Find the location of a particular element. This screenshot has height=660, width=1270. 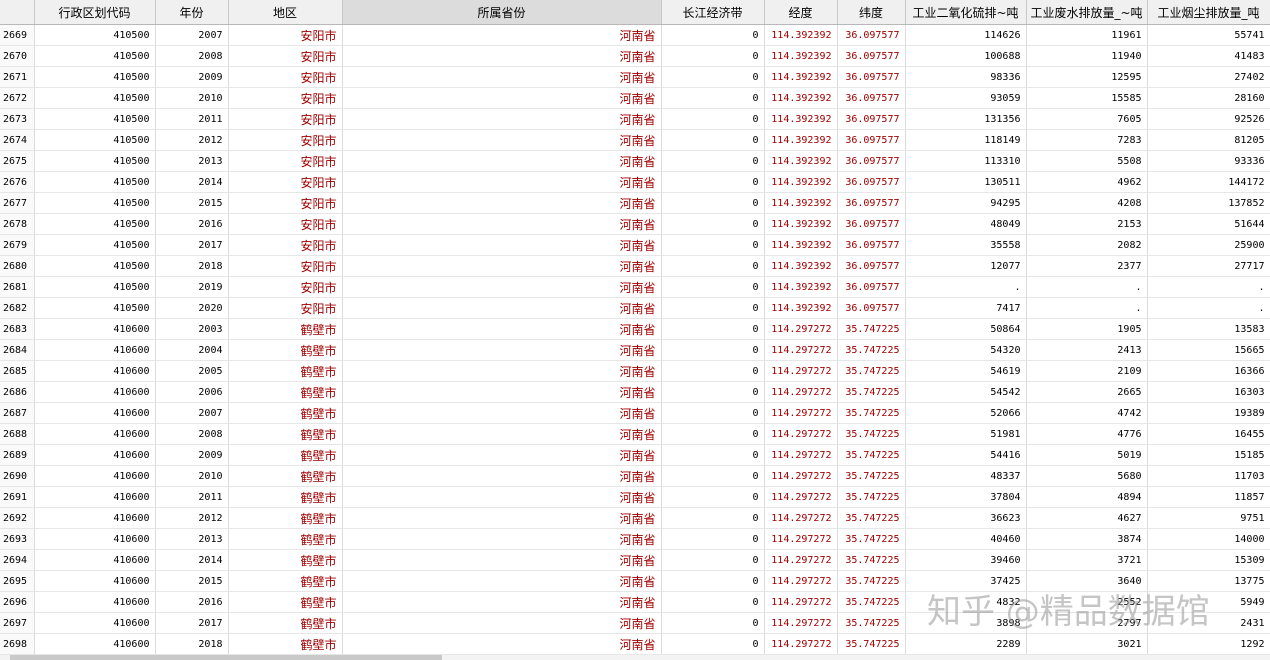

cell-wastewater-emission: 4742 is located at coordinates (1087, 413).